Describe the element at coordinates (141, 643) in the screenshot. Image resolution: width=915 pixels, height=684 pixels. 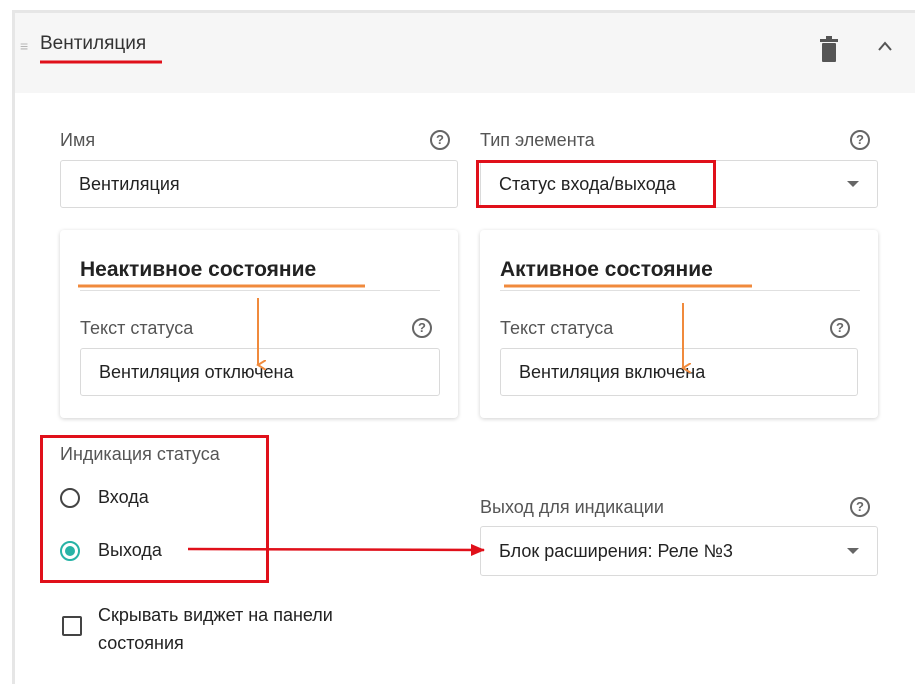
I see `hide-widget-label-line2: состояния` at that location.